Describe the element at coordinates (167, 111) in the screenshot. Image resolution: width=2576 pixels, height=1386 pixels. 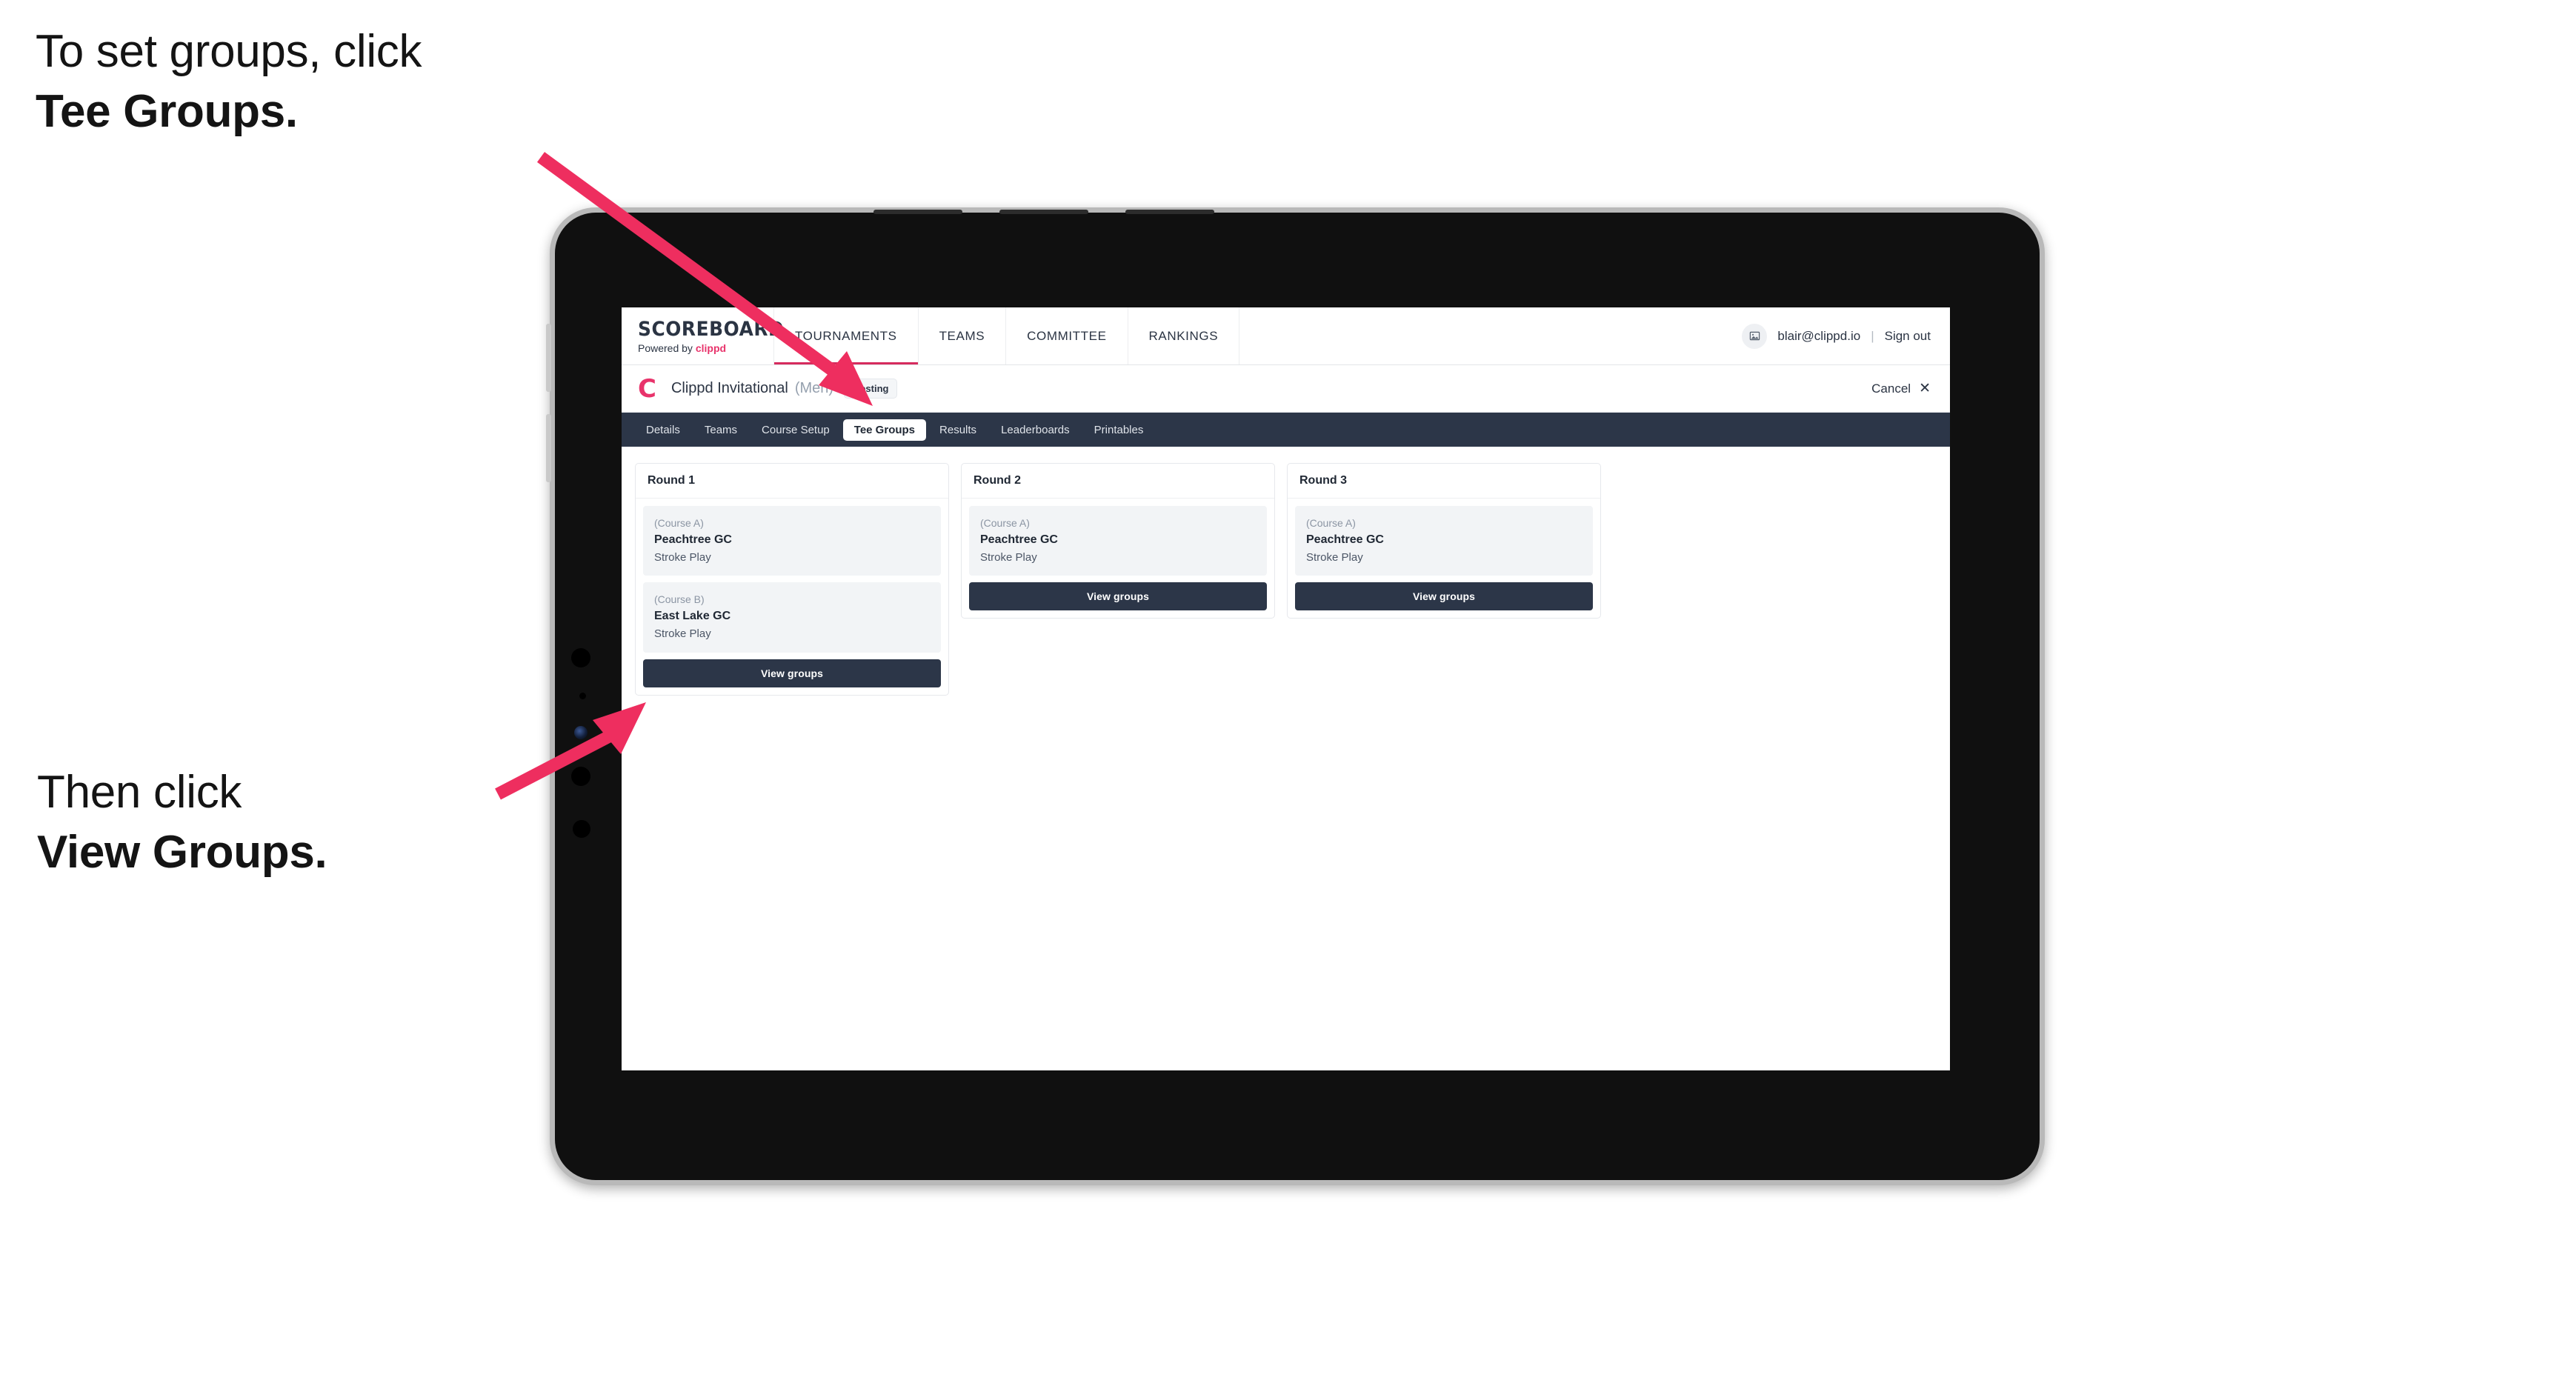
I see `annotation-top-line2: Tee Groups.` at that location.